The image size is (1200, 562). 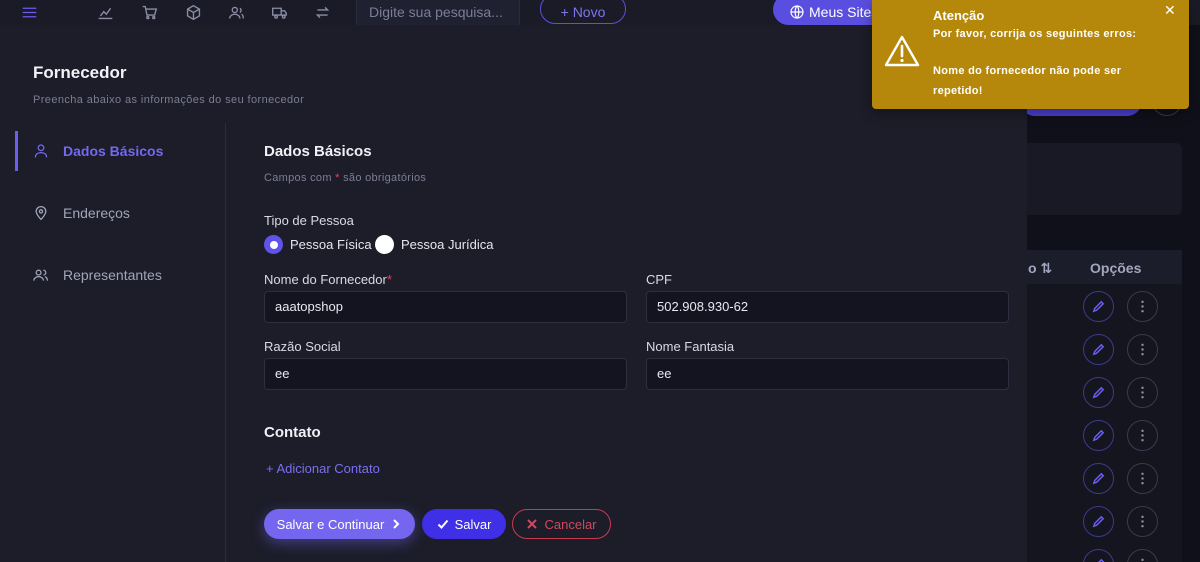 I want to click on supplier-name-label: Nome do Fornecedor*, so click(x=328, y=279).